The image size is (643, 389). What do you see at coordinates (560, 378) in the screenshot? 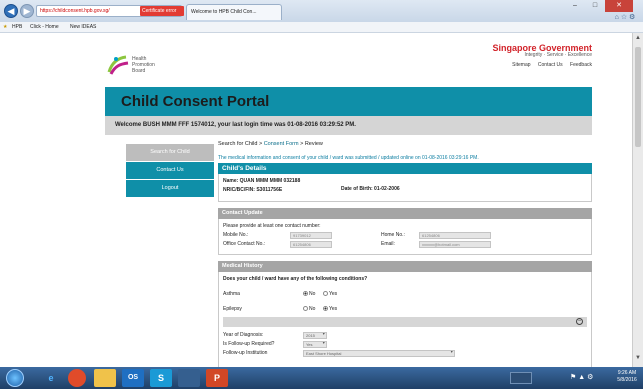
I see `system-tray: ⚑ ▲ ⚙` at bounding box center [560, 378].